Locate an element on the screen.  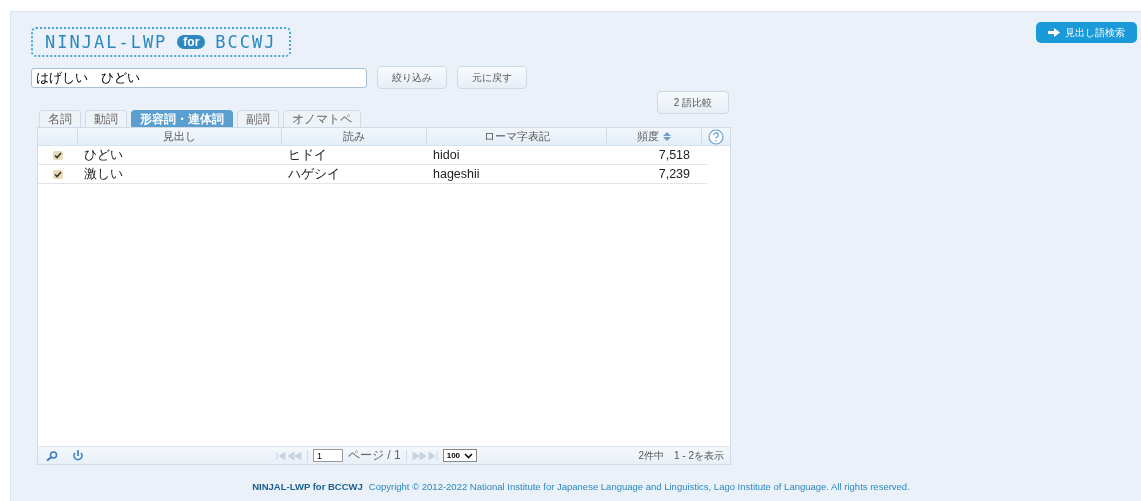
filter-button: 元に戻す is located at coordinates (492, 77).